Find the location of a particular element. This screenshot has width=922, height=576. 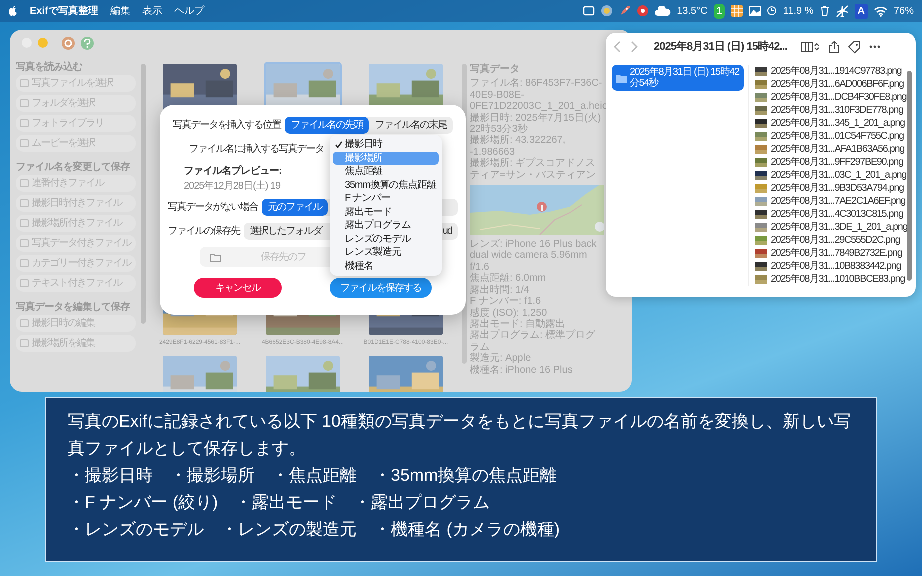

data-line: 露出プログラム: 標準プログラム is located at coordinates (533, 341).